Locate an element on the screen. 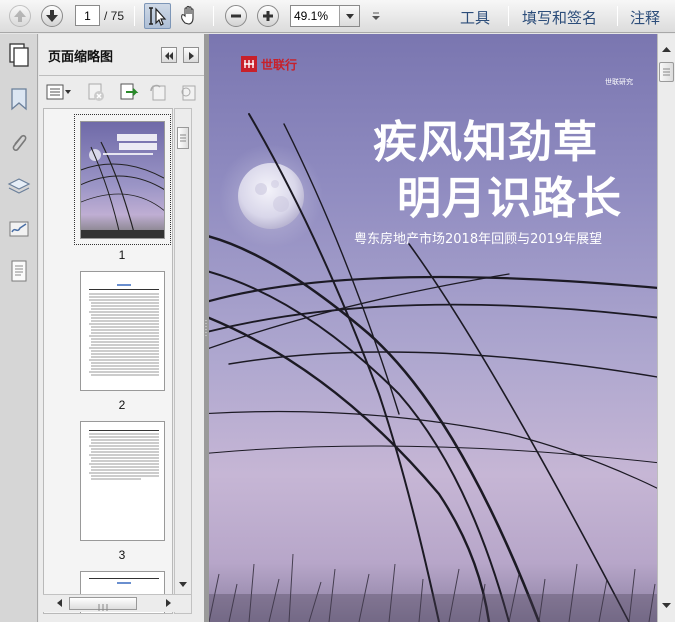  extract-page-icon is located at coordinates (128, 92).